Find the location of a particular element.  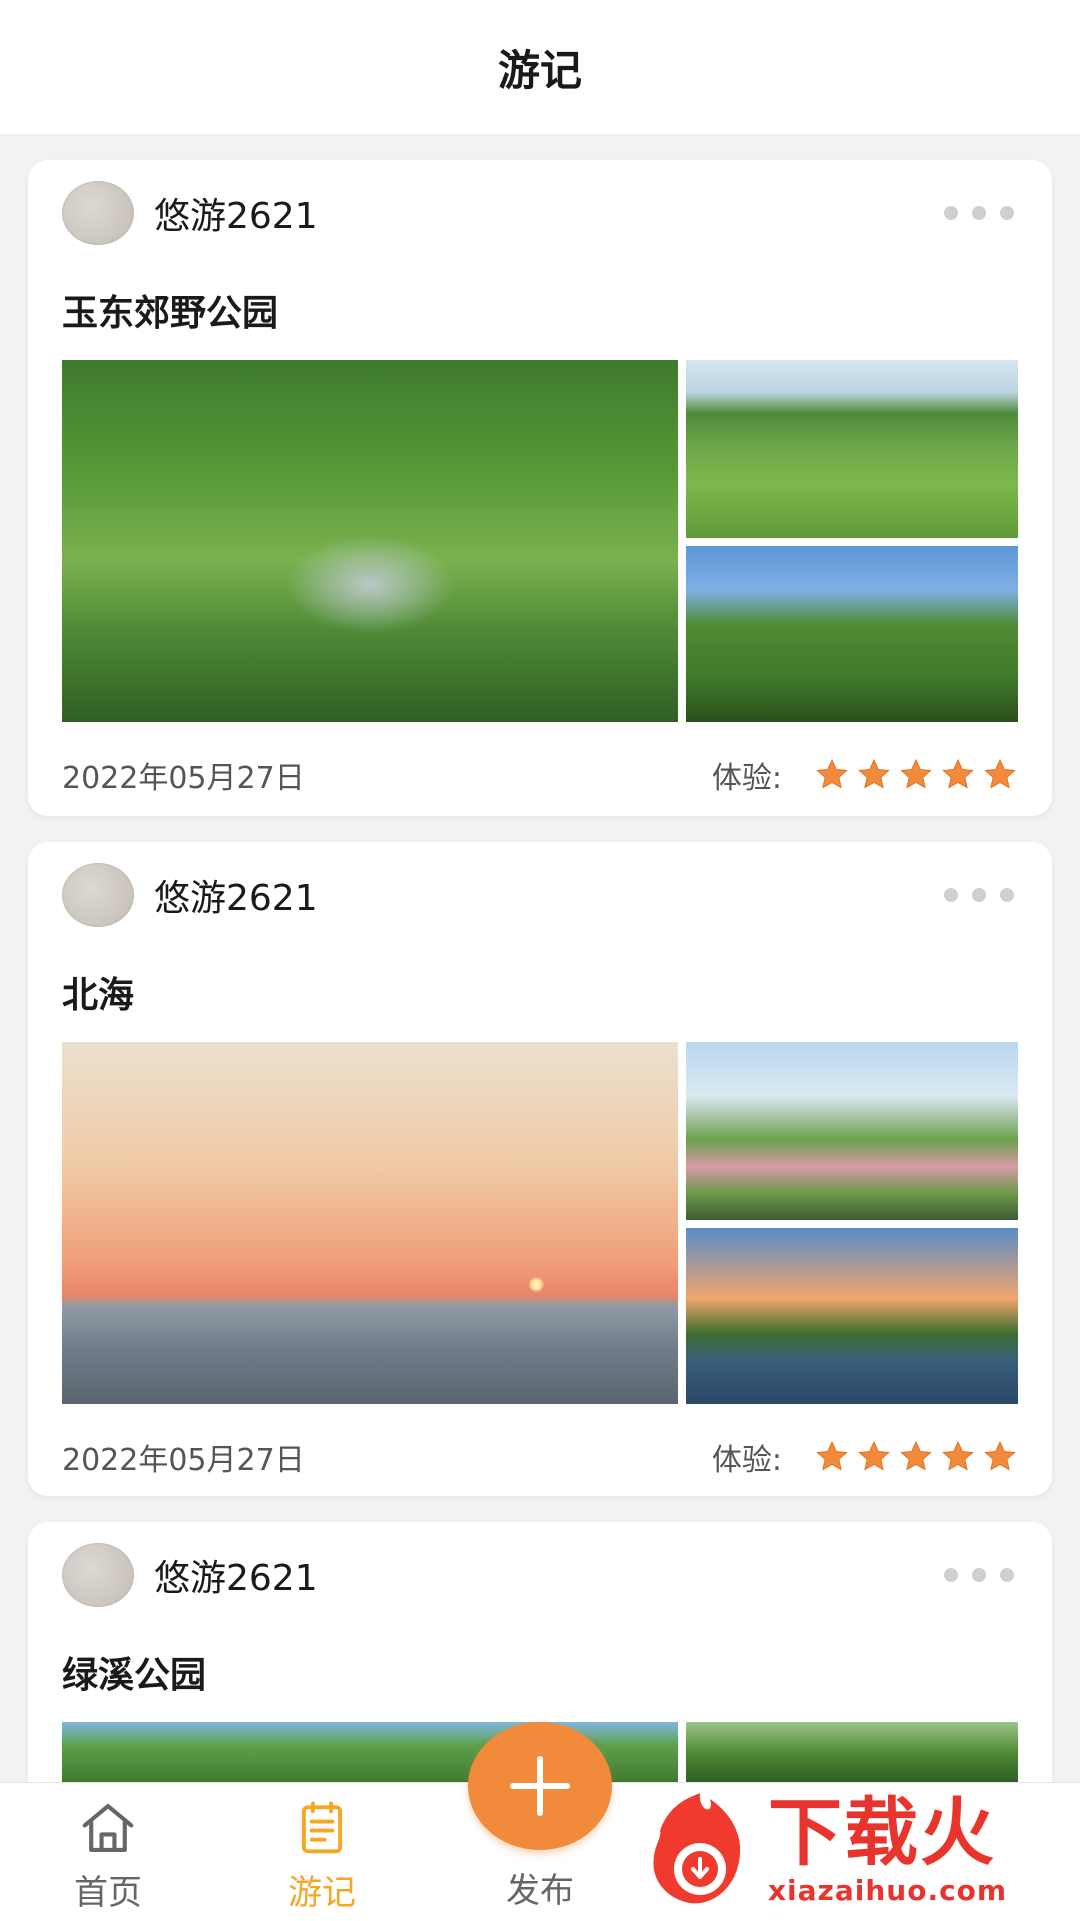

page-title: 游记 is located at coordinates (539, 70).